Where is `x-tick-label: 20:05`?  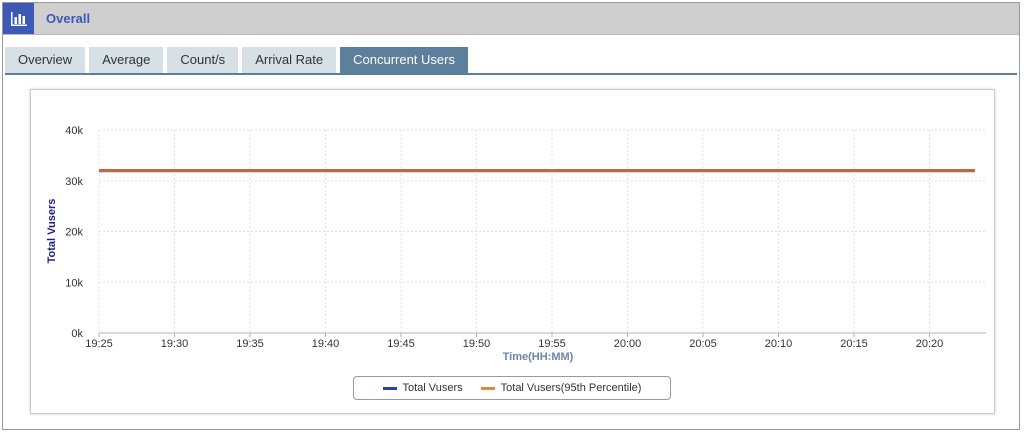 x-tick-label: 20:05 is located at coordinates (703, 344).